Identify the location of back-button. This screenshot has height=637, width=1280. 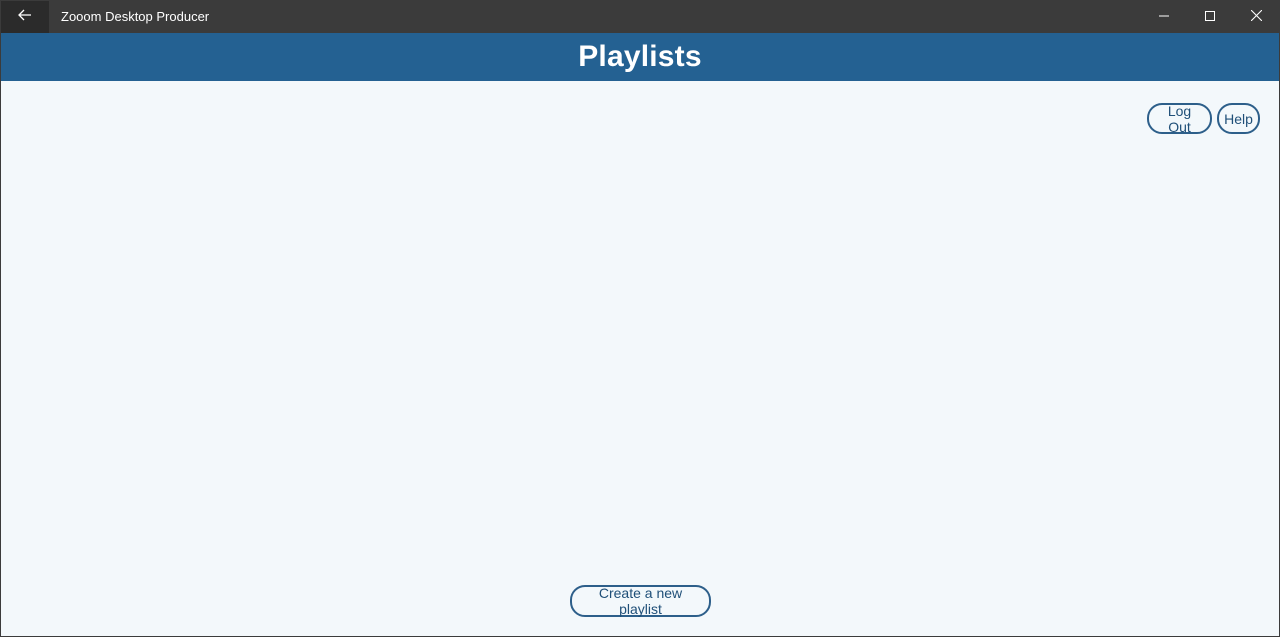
(25, 17).